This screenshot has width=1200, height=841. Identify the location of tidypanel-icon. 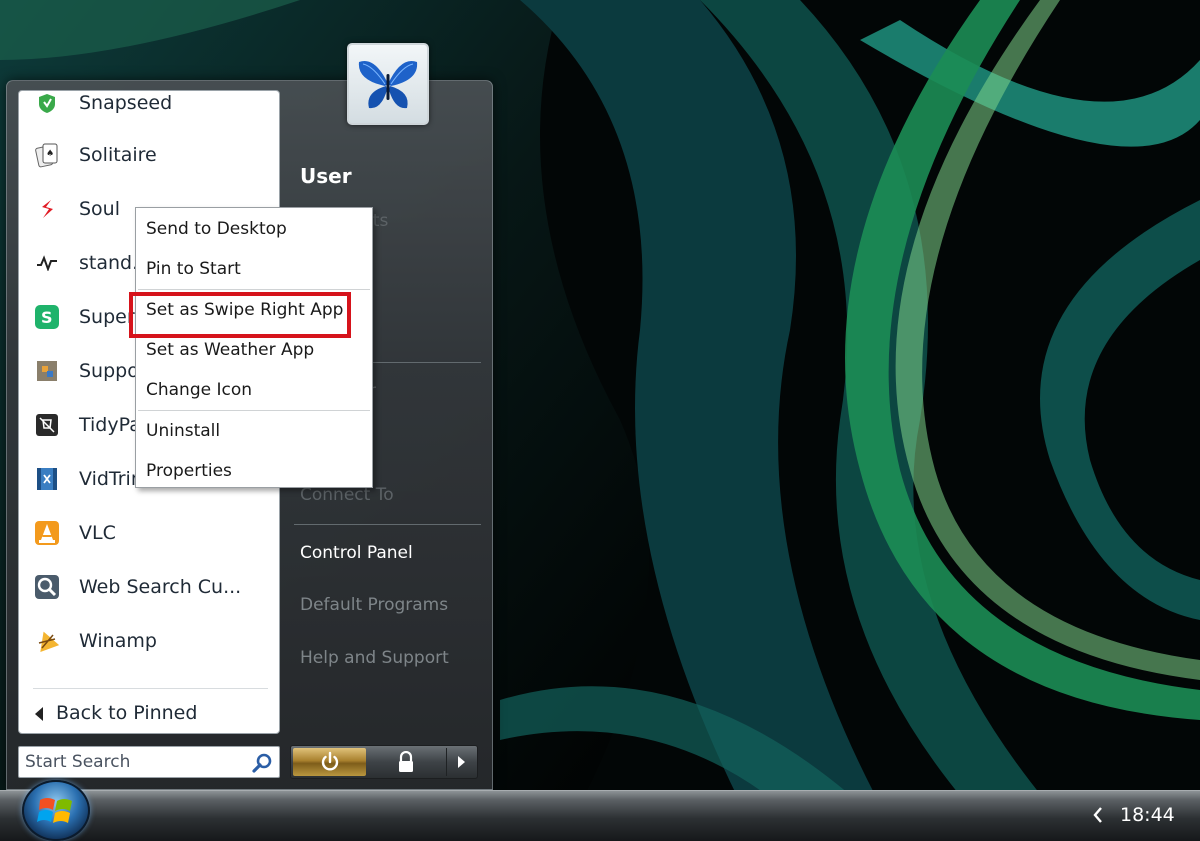
(47, 425).